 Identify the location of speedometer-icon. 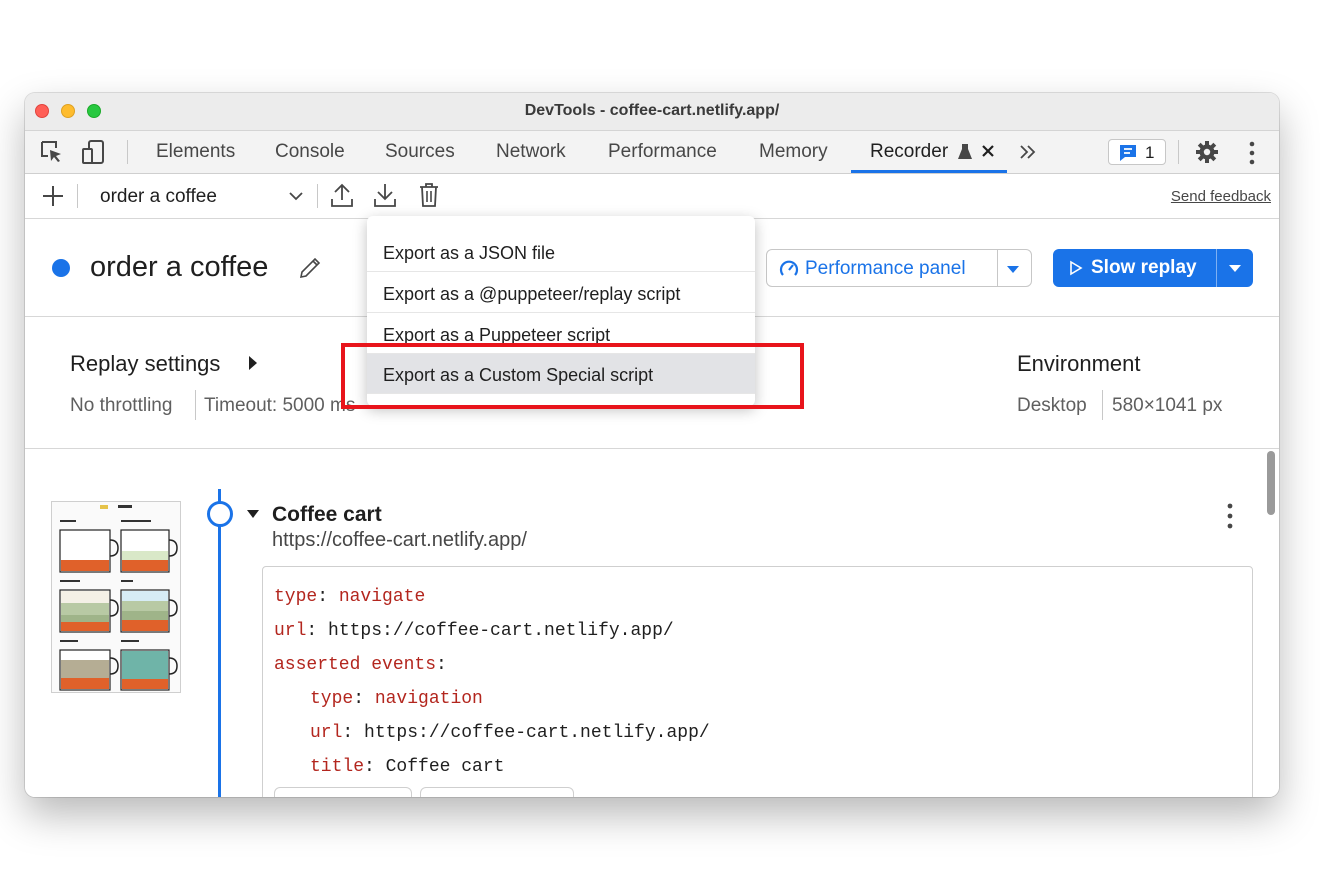
(789, 268).